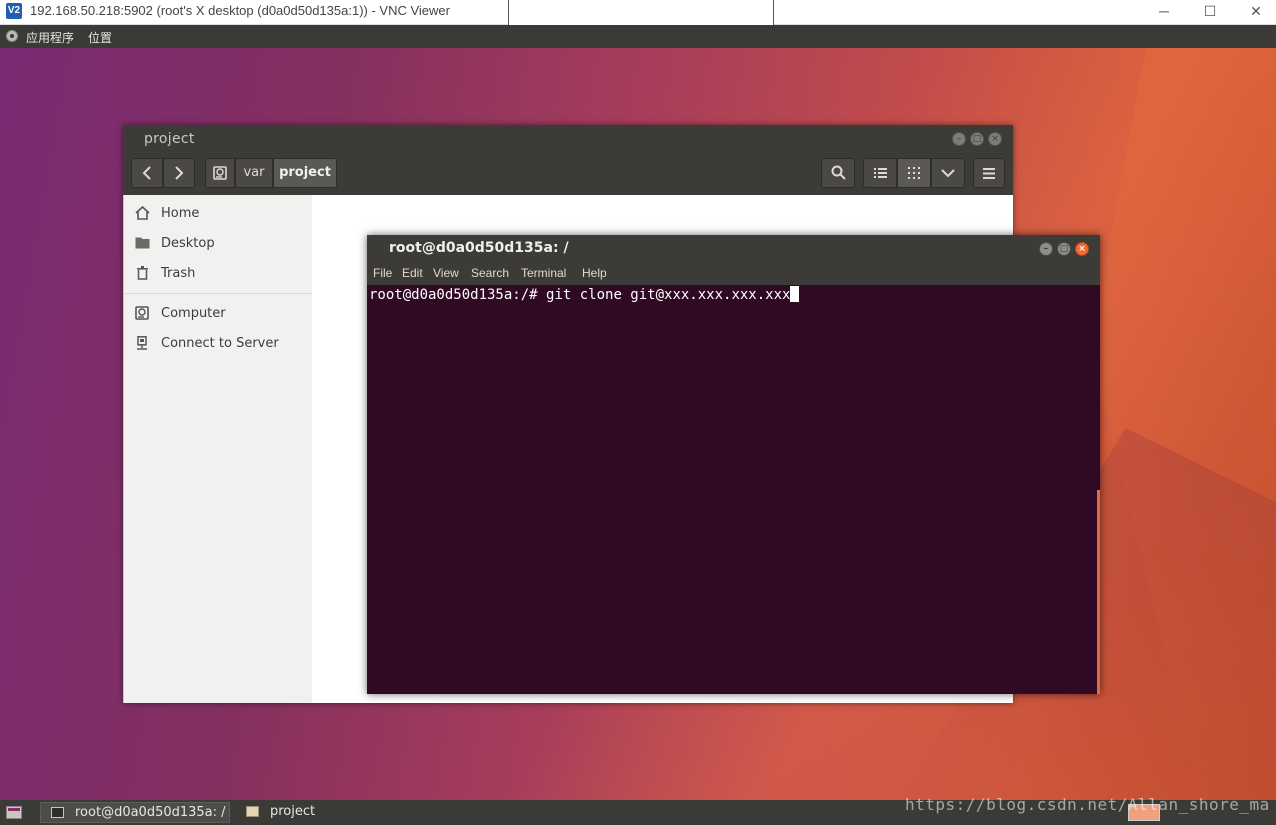 Image resolution: width=1276 pixels, height=825 pixels. Describe the element at coordinates (995, 139) in the screenshot. I see `fm-close-button: ×` at that location.